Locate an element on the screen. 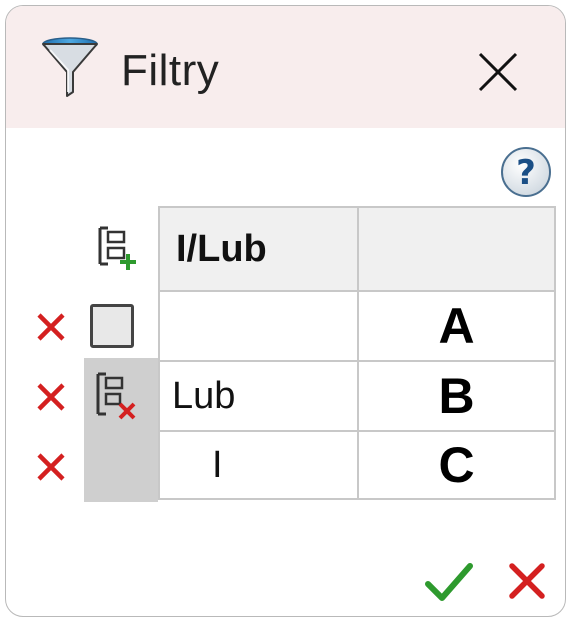 The image size is (572, 622). table-header-row: I/Lub is located at coordinates (357, 249).